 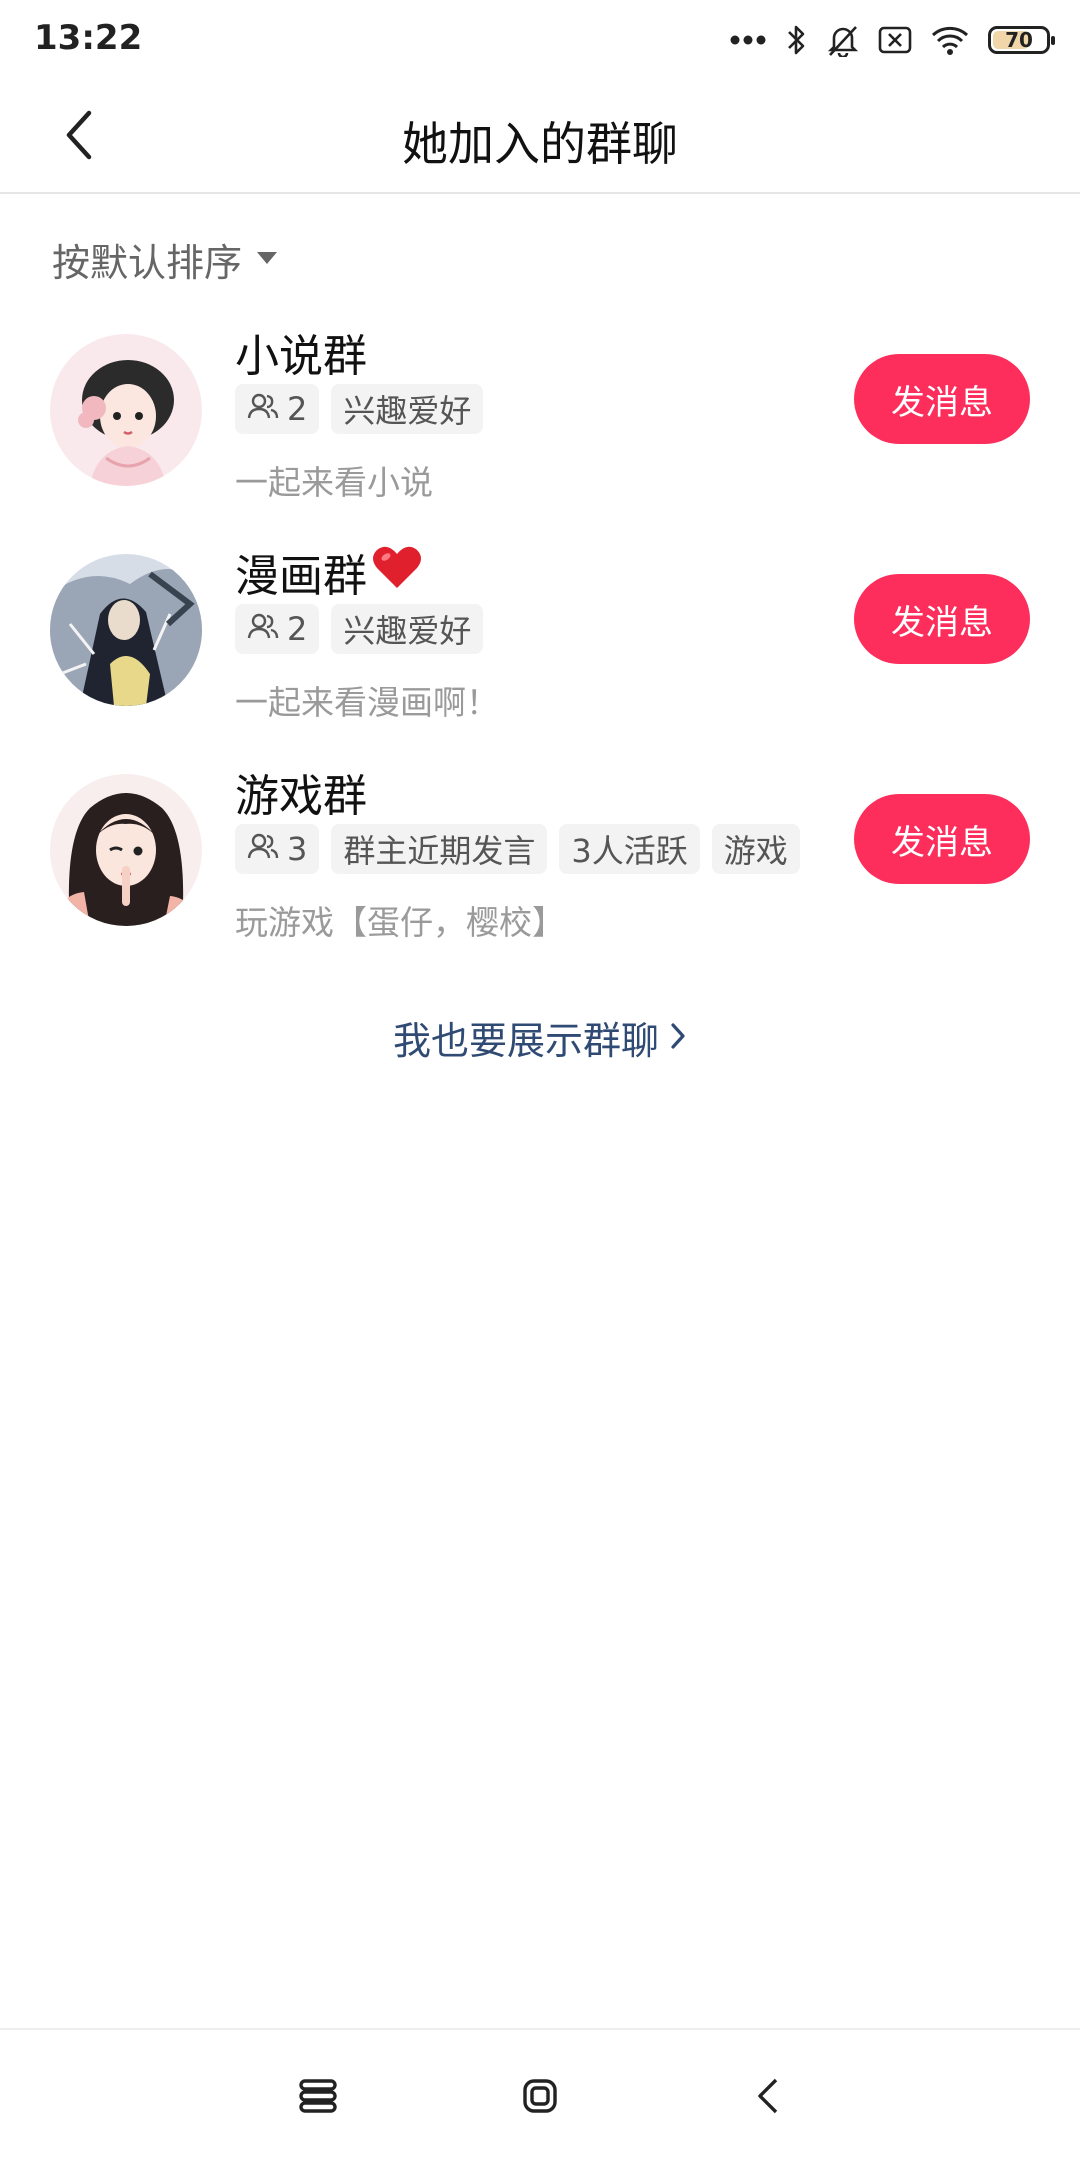 I want to click on group-description: 玩游戏【蛋仔，樱校】, so click(x=400, y=922).